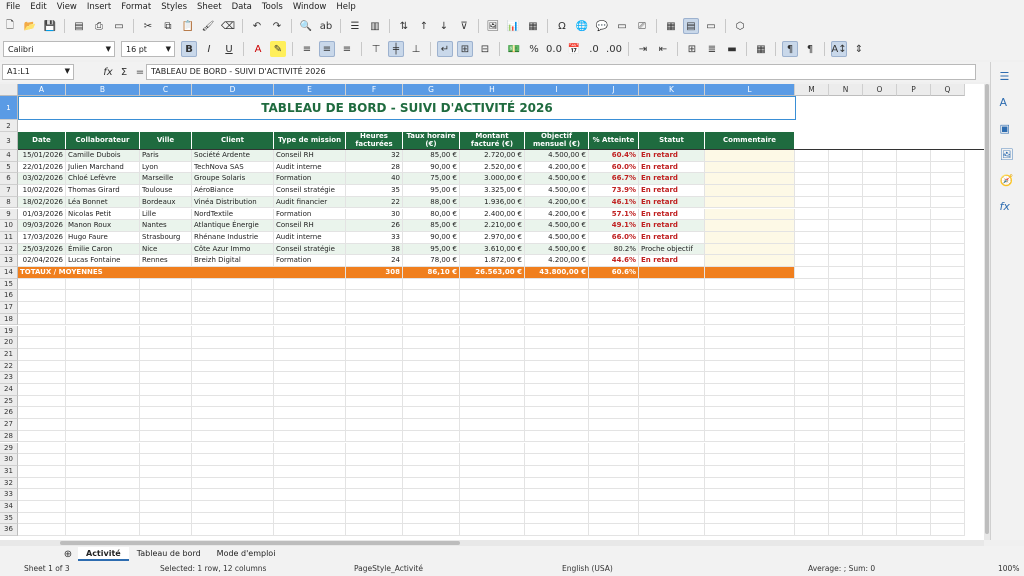  What do you see at coordinates (233, 214) in the screenshot?
I see `table-cell: NordTextile` at bounding box center [233, 214].